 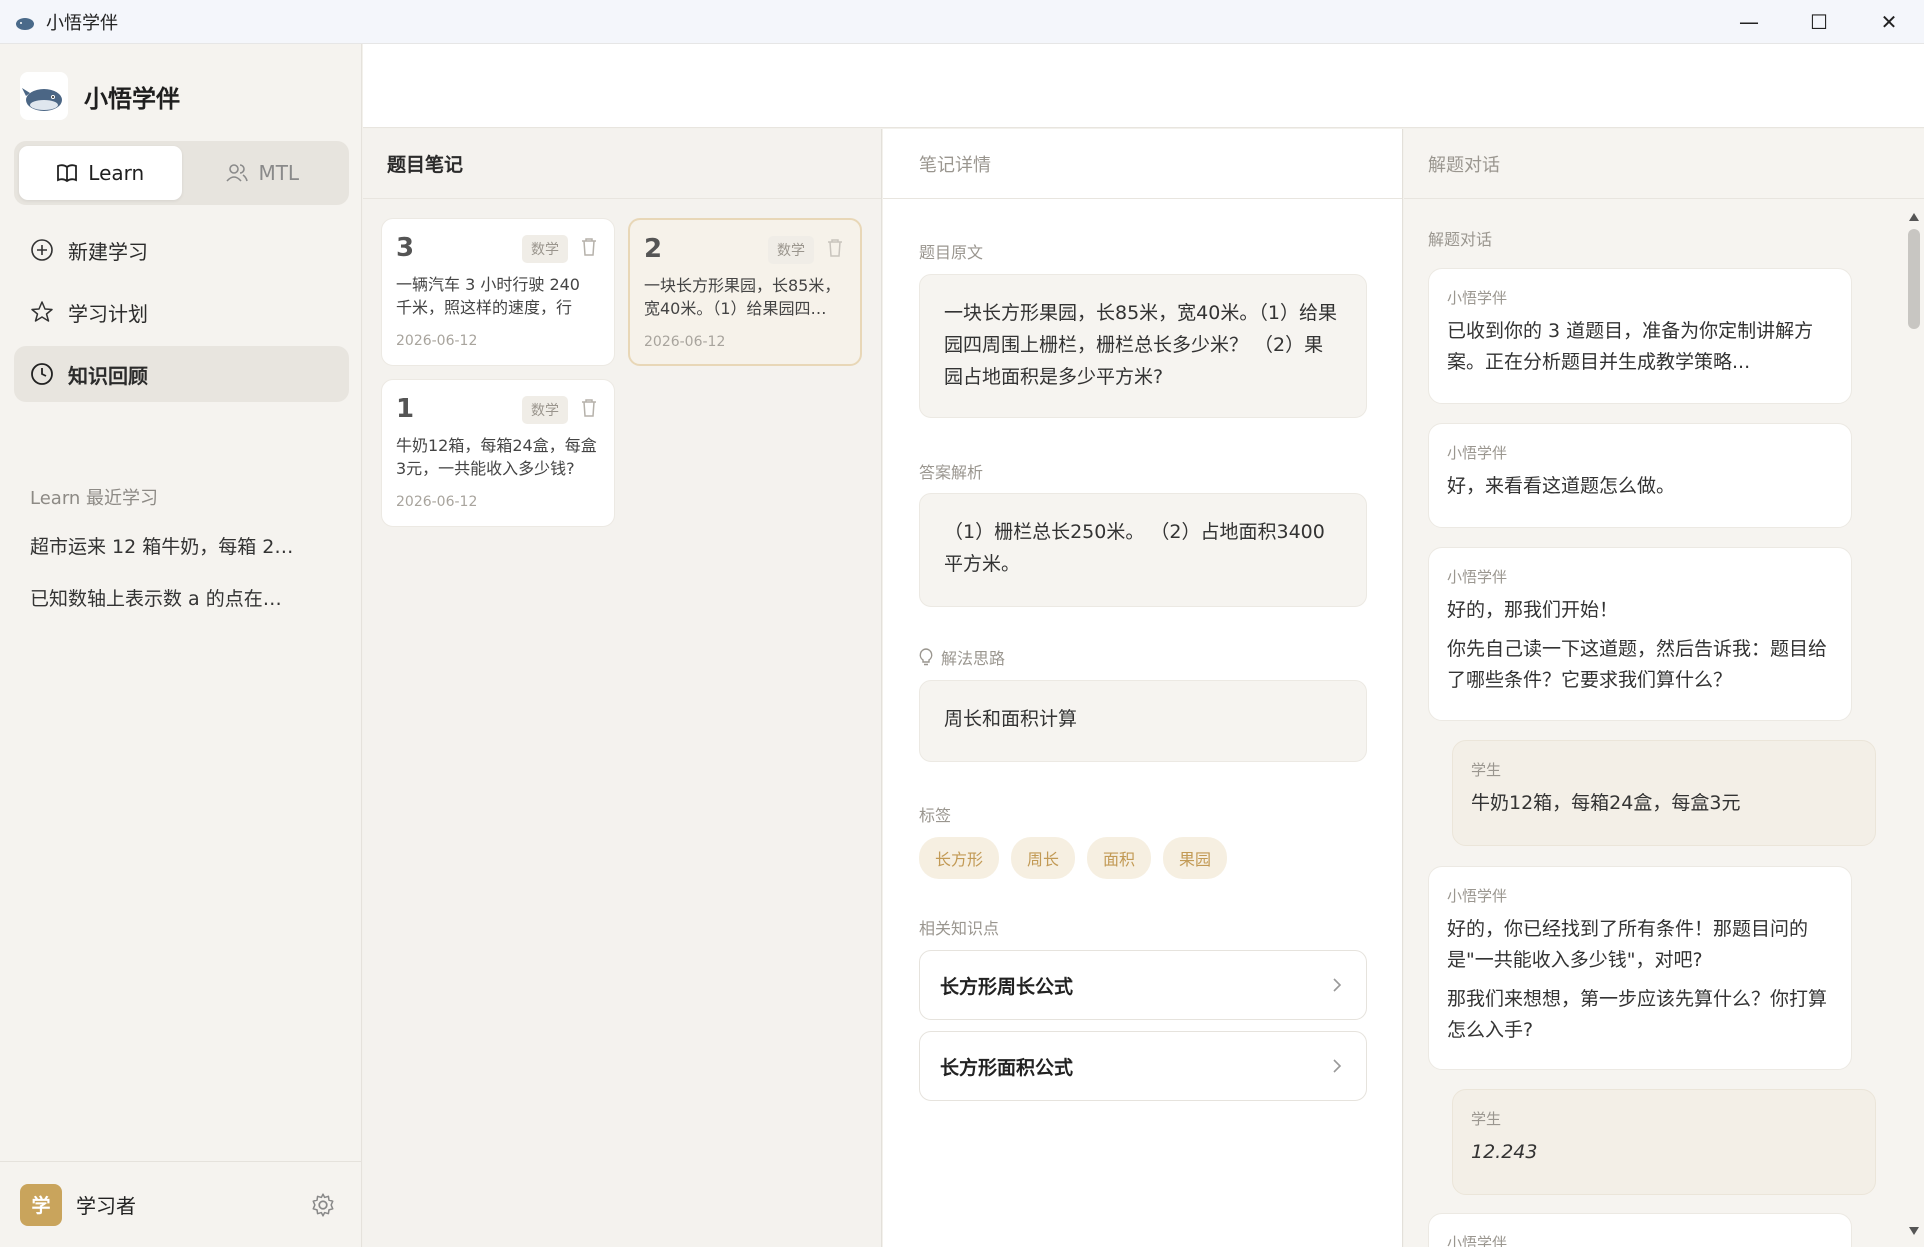 I want to click on notes-header: 题目笔记, so click(x=622, y=164).